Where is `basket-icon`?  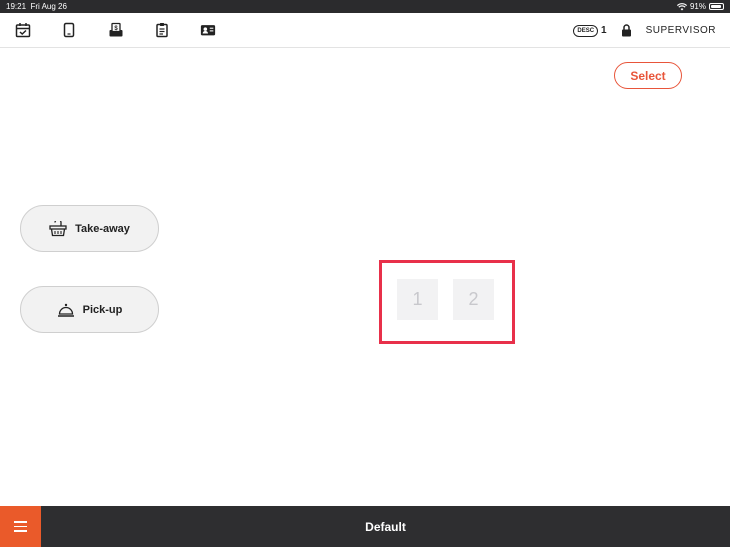 basket-icon is located at coordinates (58, 228).